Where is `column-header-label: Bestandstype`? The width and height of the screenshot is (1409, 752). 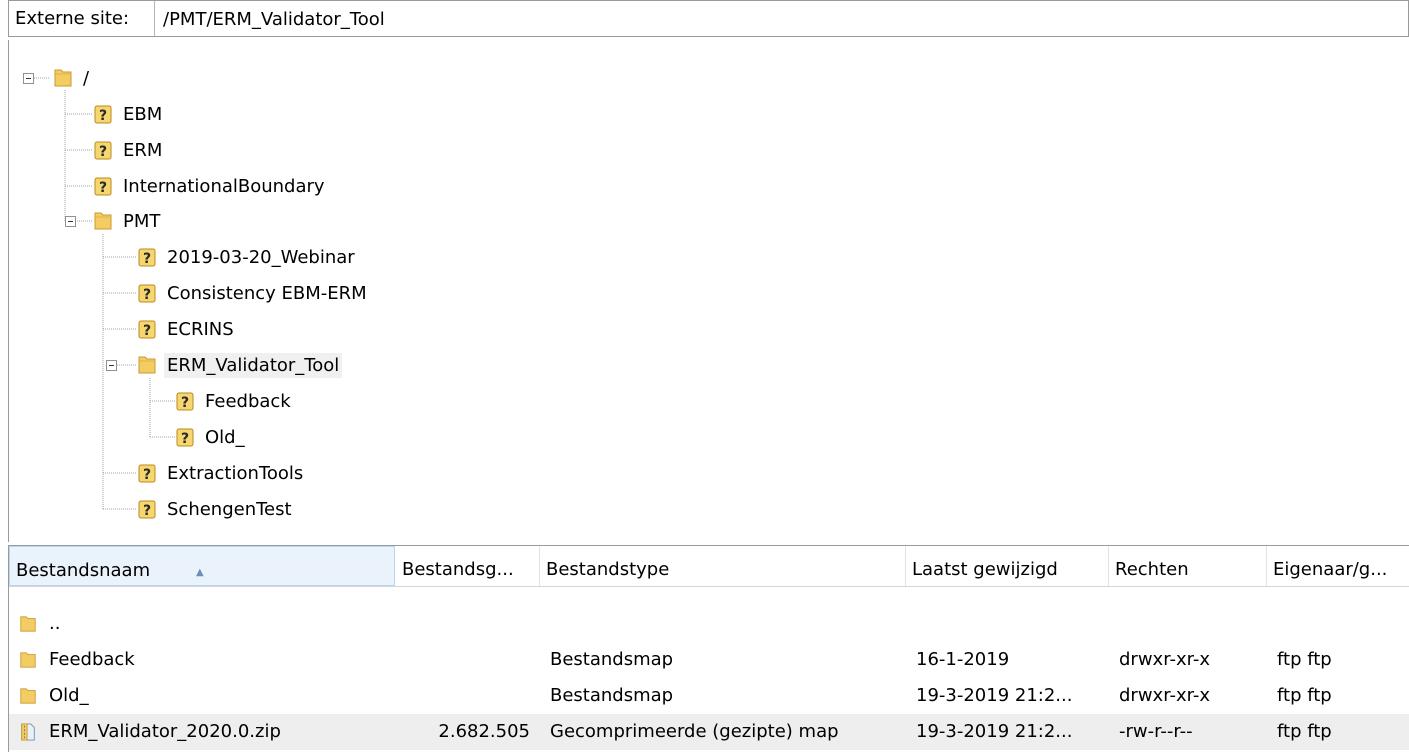
column-header-label: Bestandstype is located at coordinates (608, 569).